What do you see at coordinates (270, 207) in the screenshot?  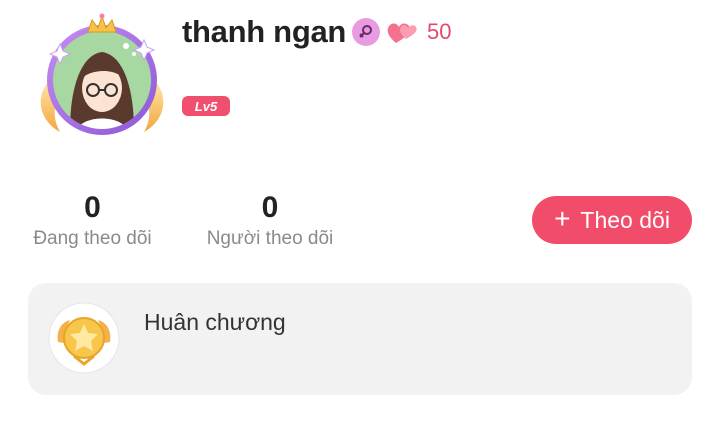 I see `followers-count: 0` at bounding box center [270, 207].